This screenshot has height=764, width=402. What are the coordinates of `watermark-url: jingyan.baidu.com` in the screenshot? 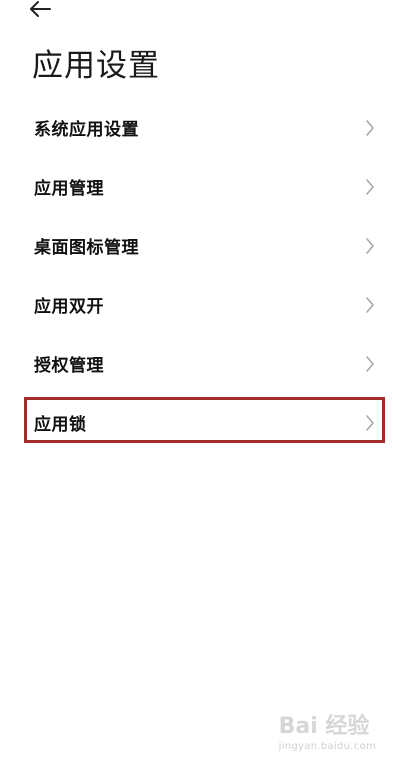 It's located at (327, 746).